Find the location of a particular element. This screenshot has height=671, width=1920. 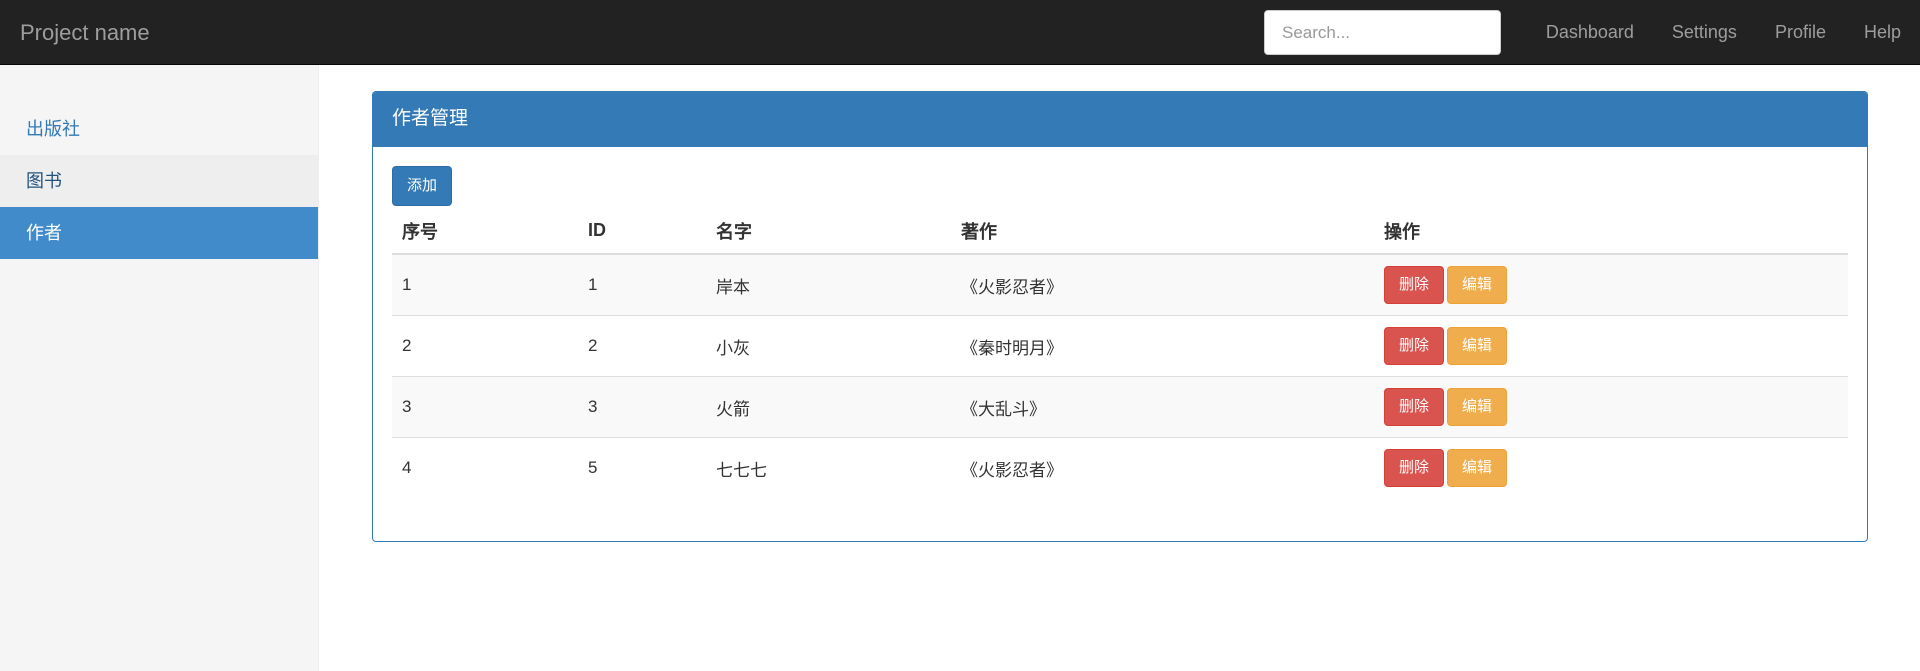

table-row: 2 2 小灰 《秦时明月》 删除 编辑 is located at coordinates (1120, 346).